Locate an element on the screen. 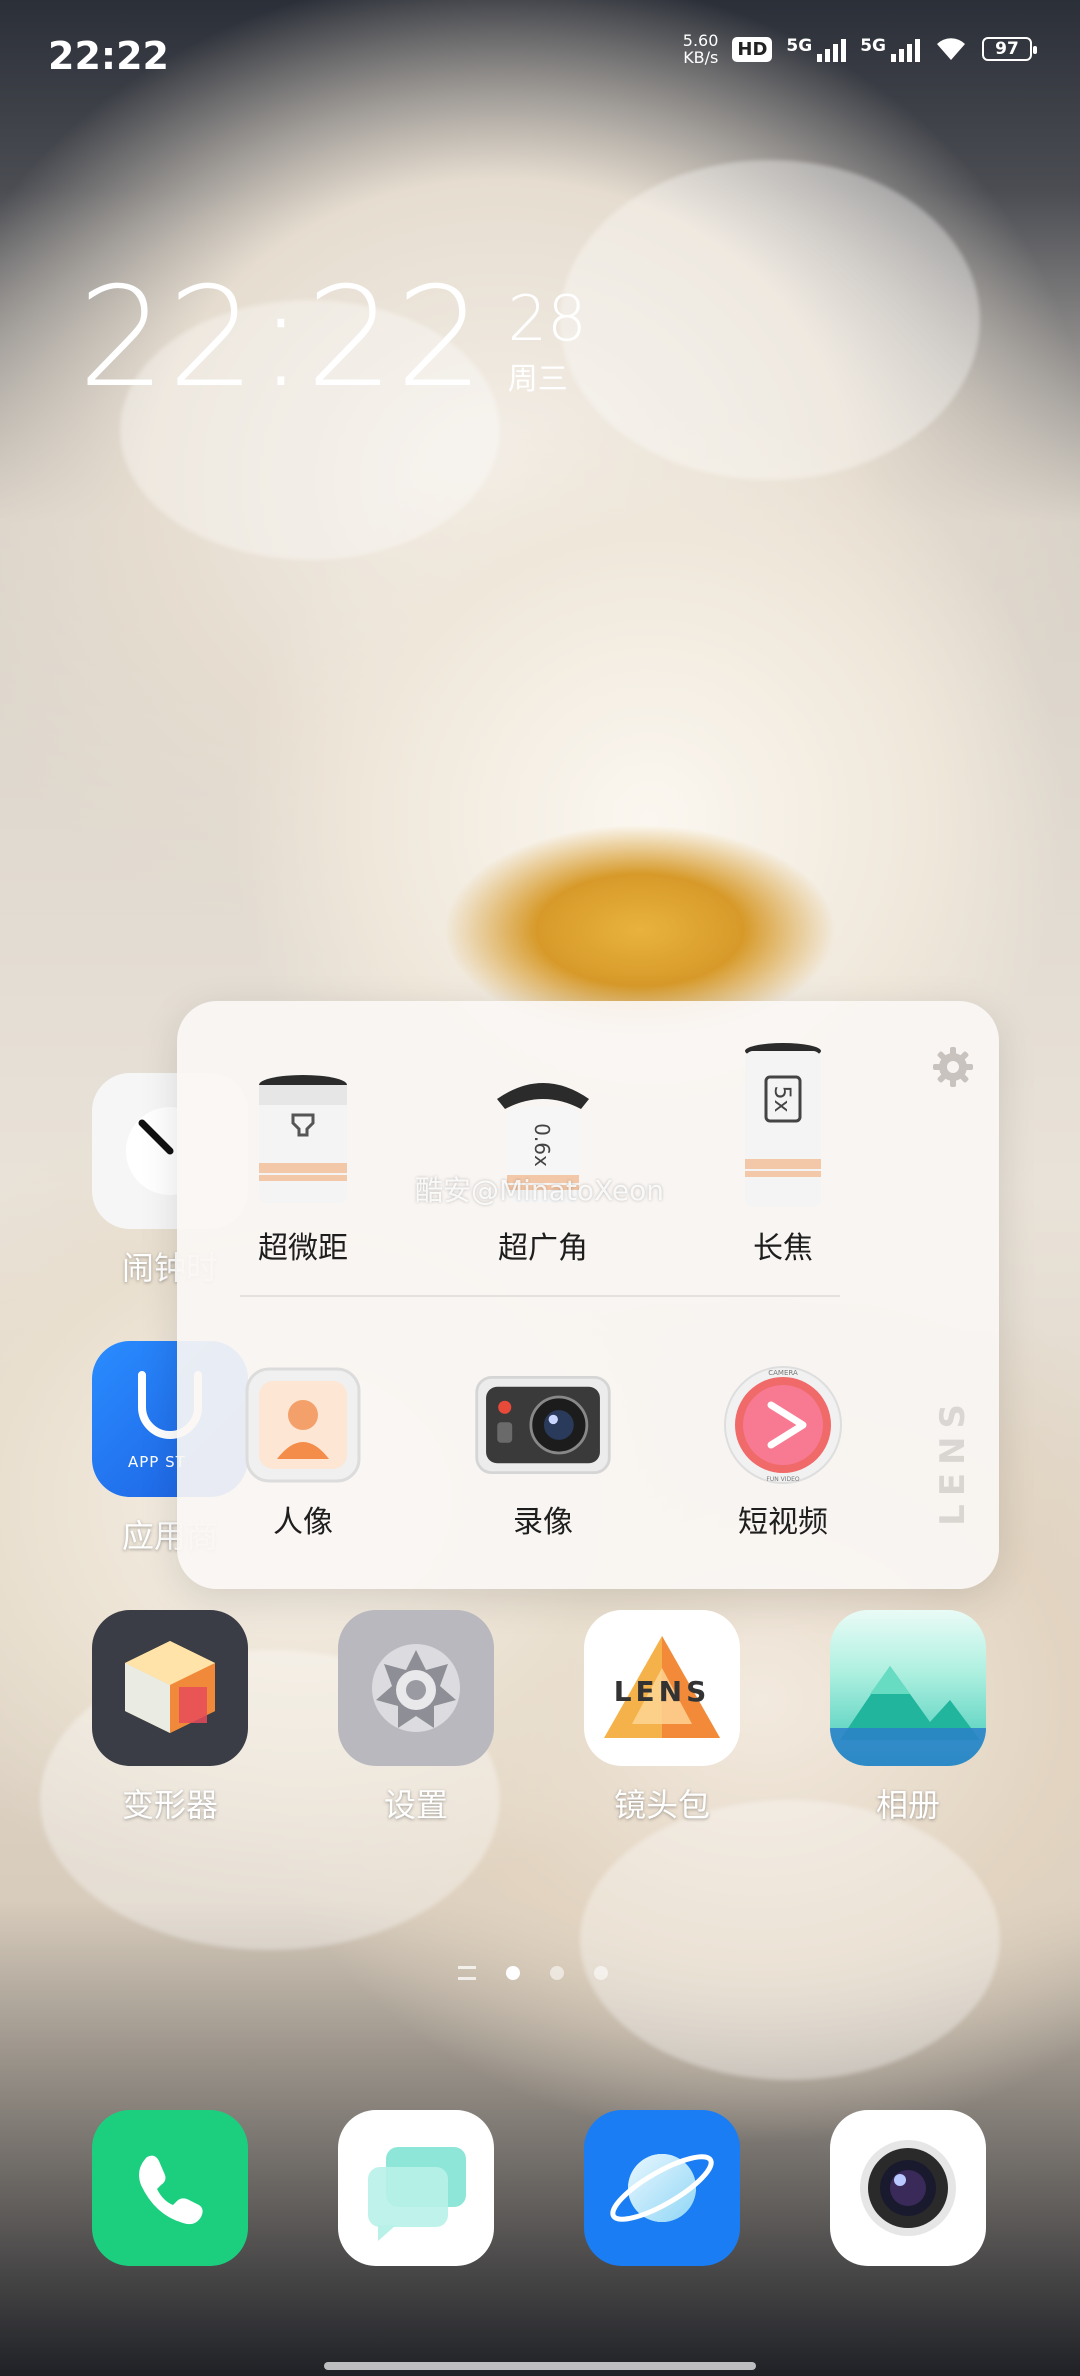 This screenshot has height=2376, width=1080. portrait-icon is located at coordinates (303, 1425).